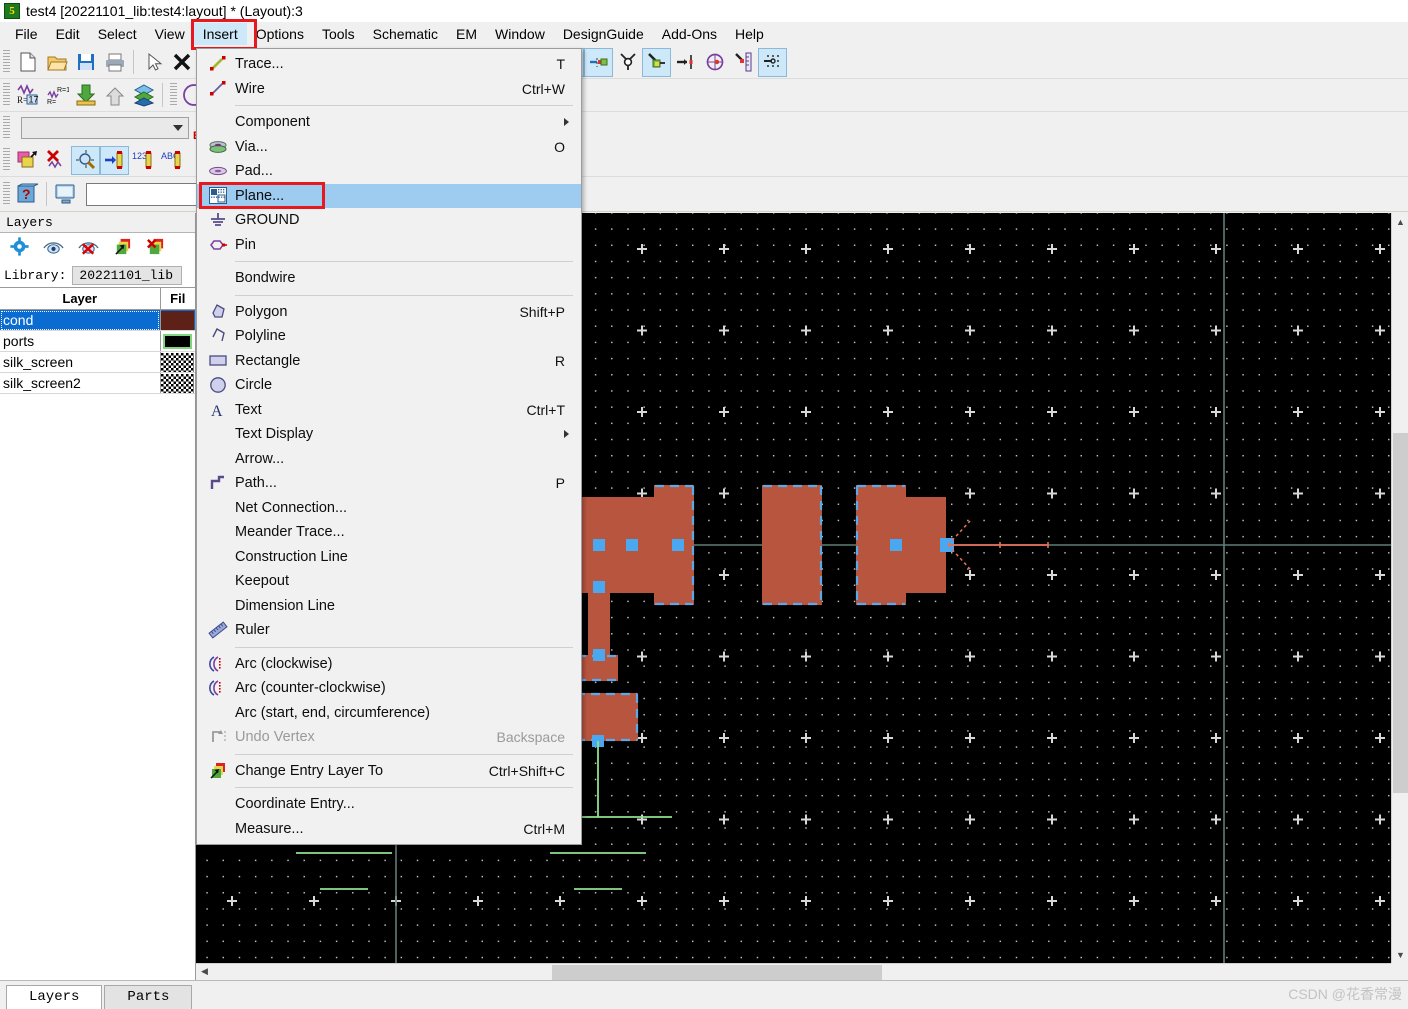  What do you see at coordinates (389, 336) in the screenshot?
I see `menu-item-polyline: Polyline` at bounding box center [389, 336].